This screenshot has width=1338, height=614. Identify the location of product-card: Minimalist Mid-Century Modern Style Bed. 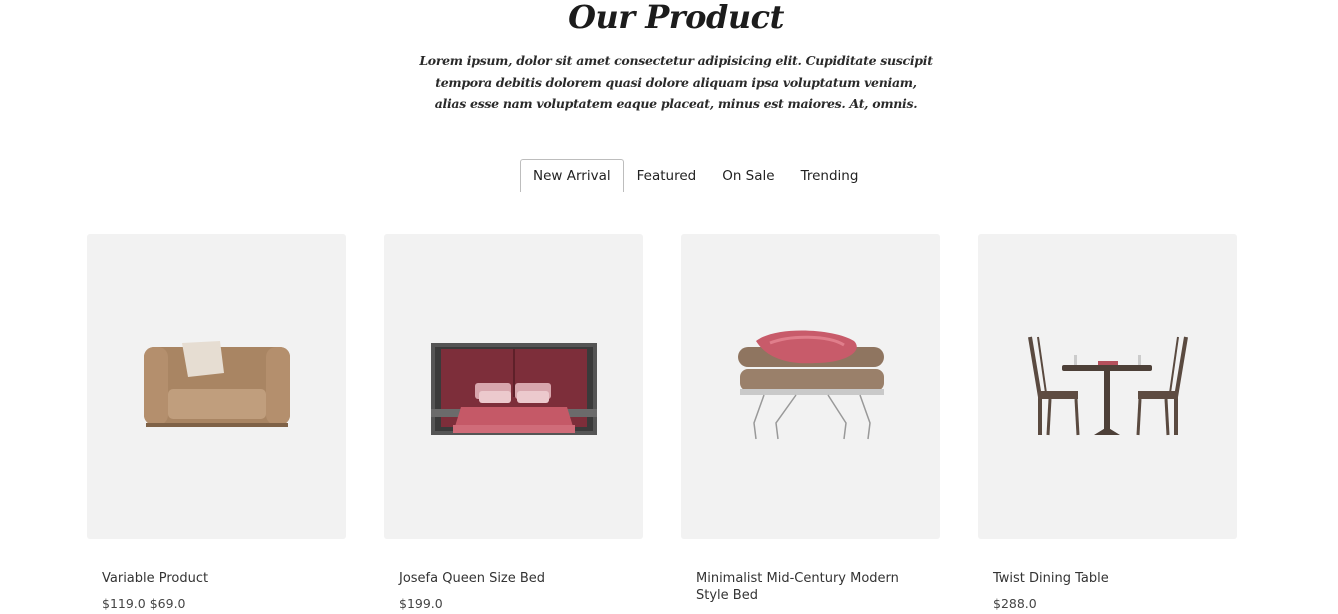
(810, 423).